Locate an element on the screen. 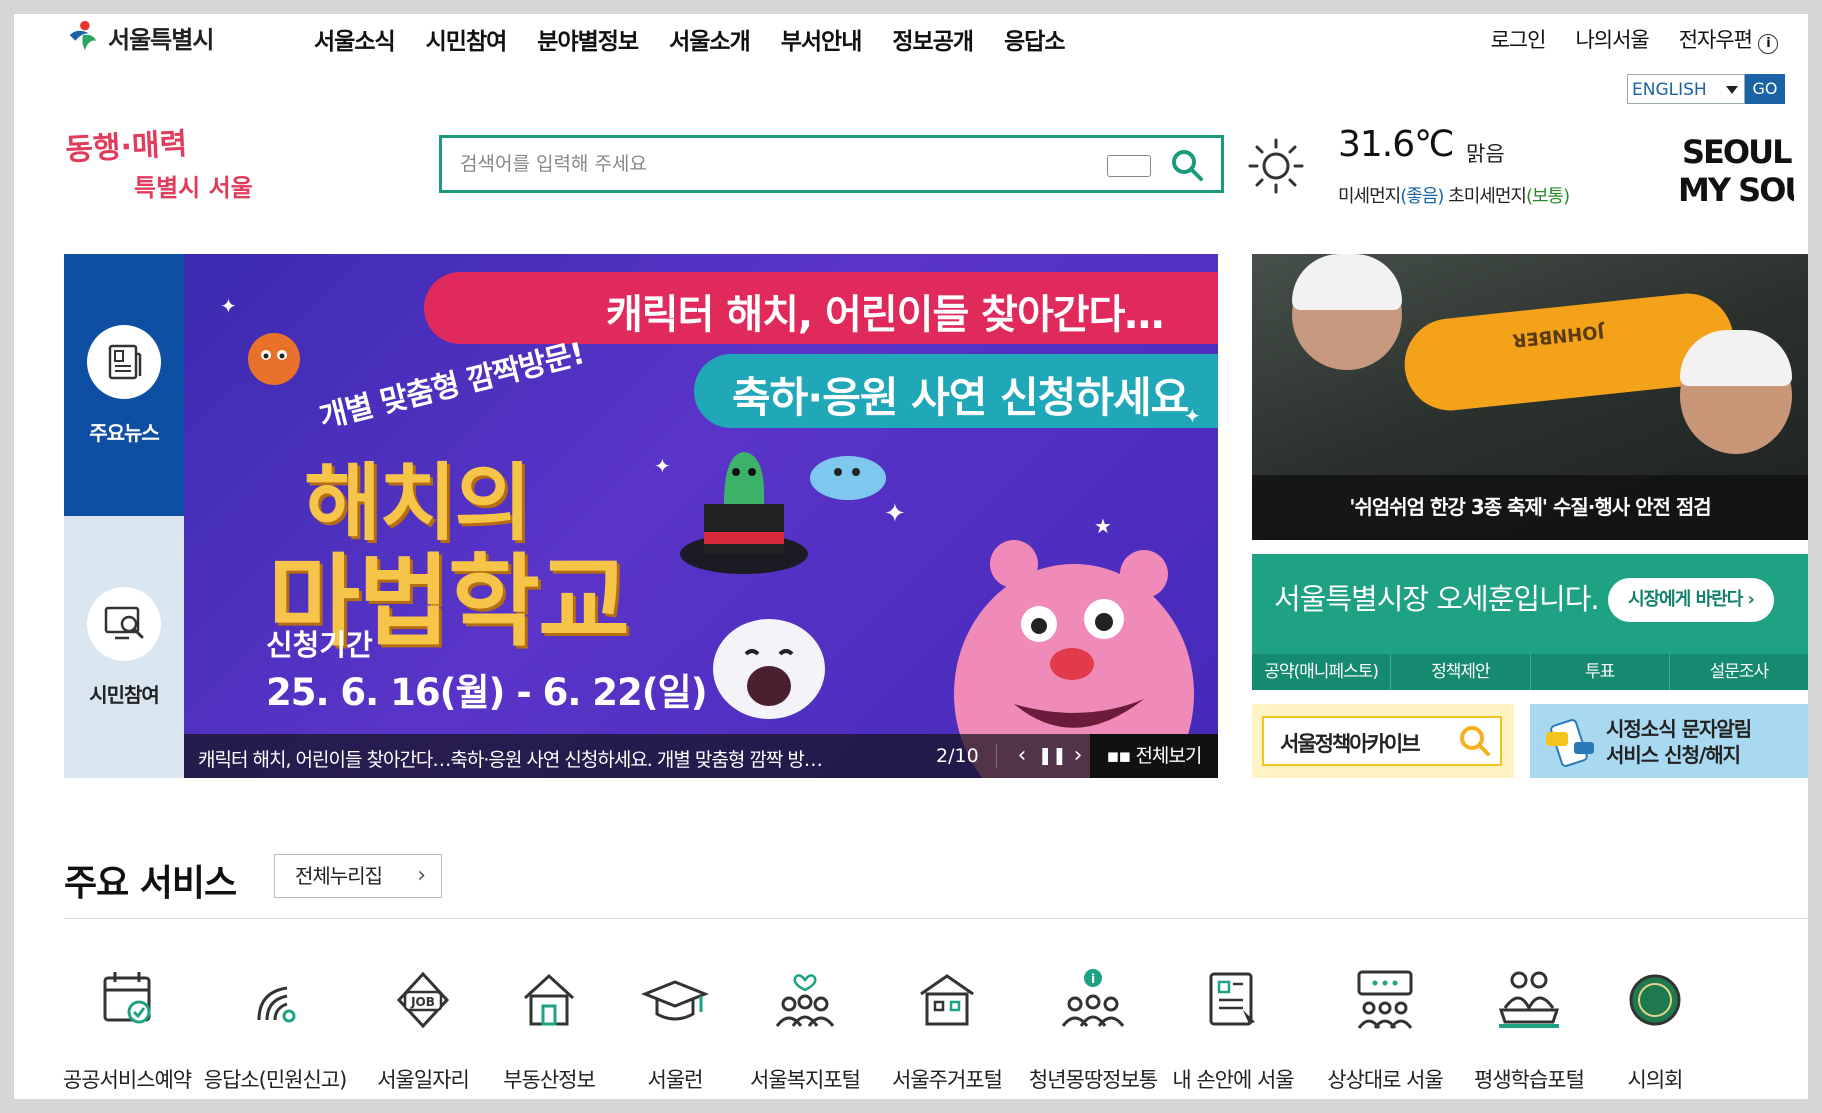  nav-seoul-news: 서울소식 is located at coordinates (355, 39).